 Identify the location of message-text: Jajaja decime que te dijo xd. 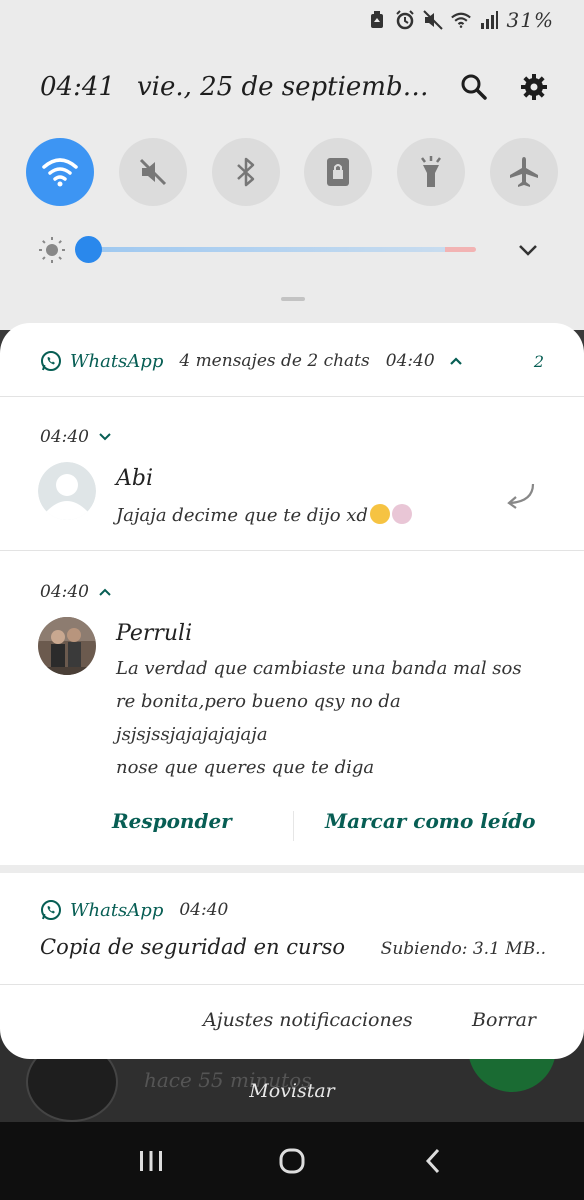
(264, 515).